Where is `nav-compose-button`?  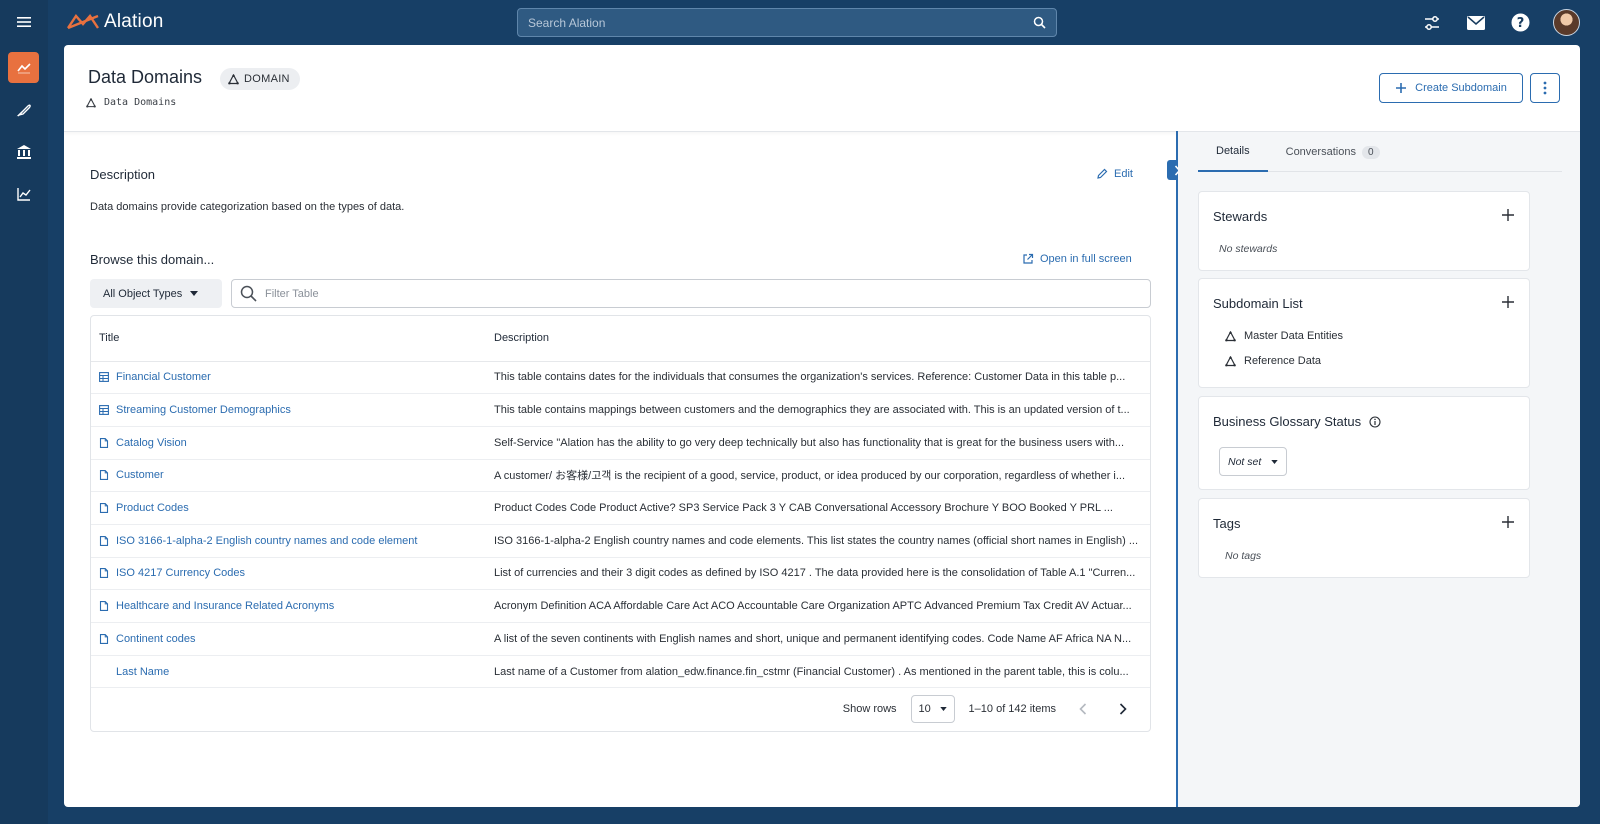
nav-compose-button is located at coordinates (23, 109).